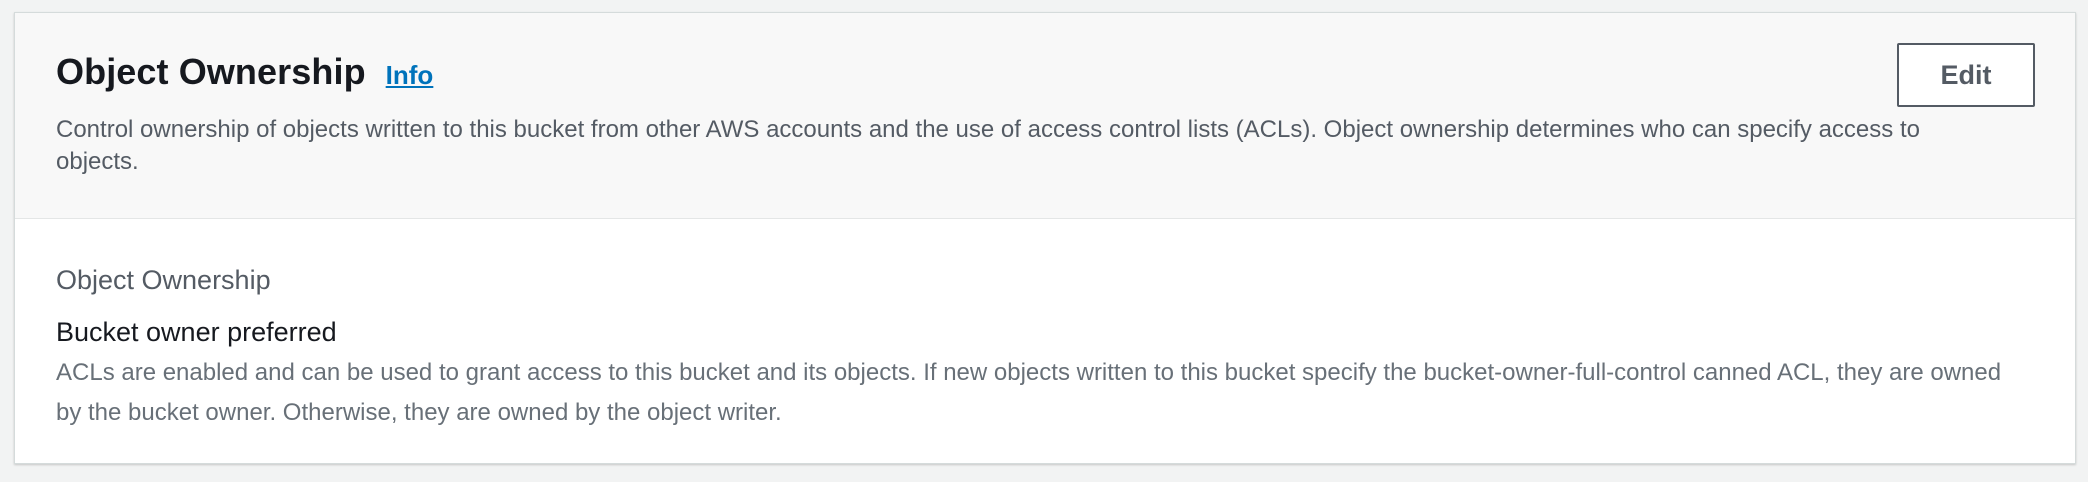  Describe the element at coordinates (410, 75) in the screenshot. I see `info-link: Info` at that location.